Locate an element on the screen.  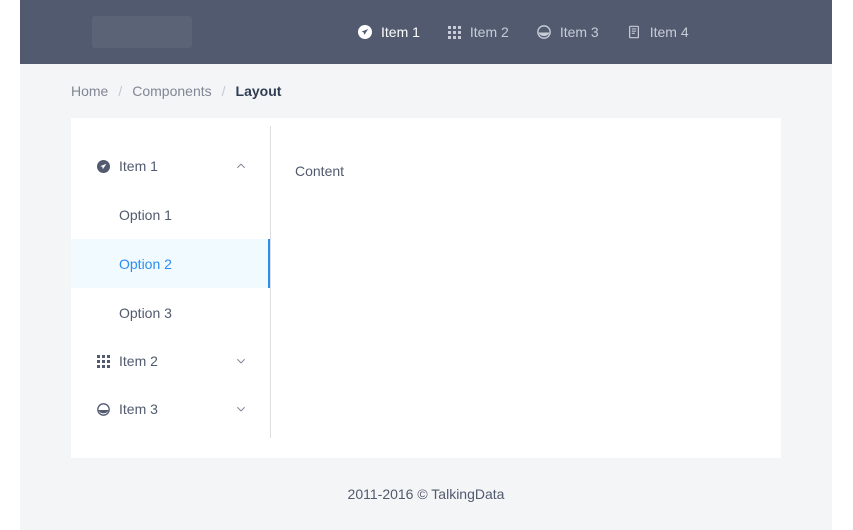
sidebar-option-1: Option 1 is located at coordinates (171, 214).